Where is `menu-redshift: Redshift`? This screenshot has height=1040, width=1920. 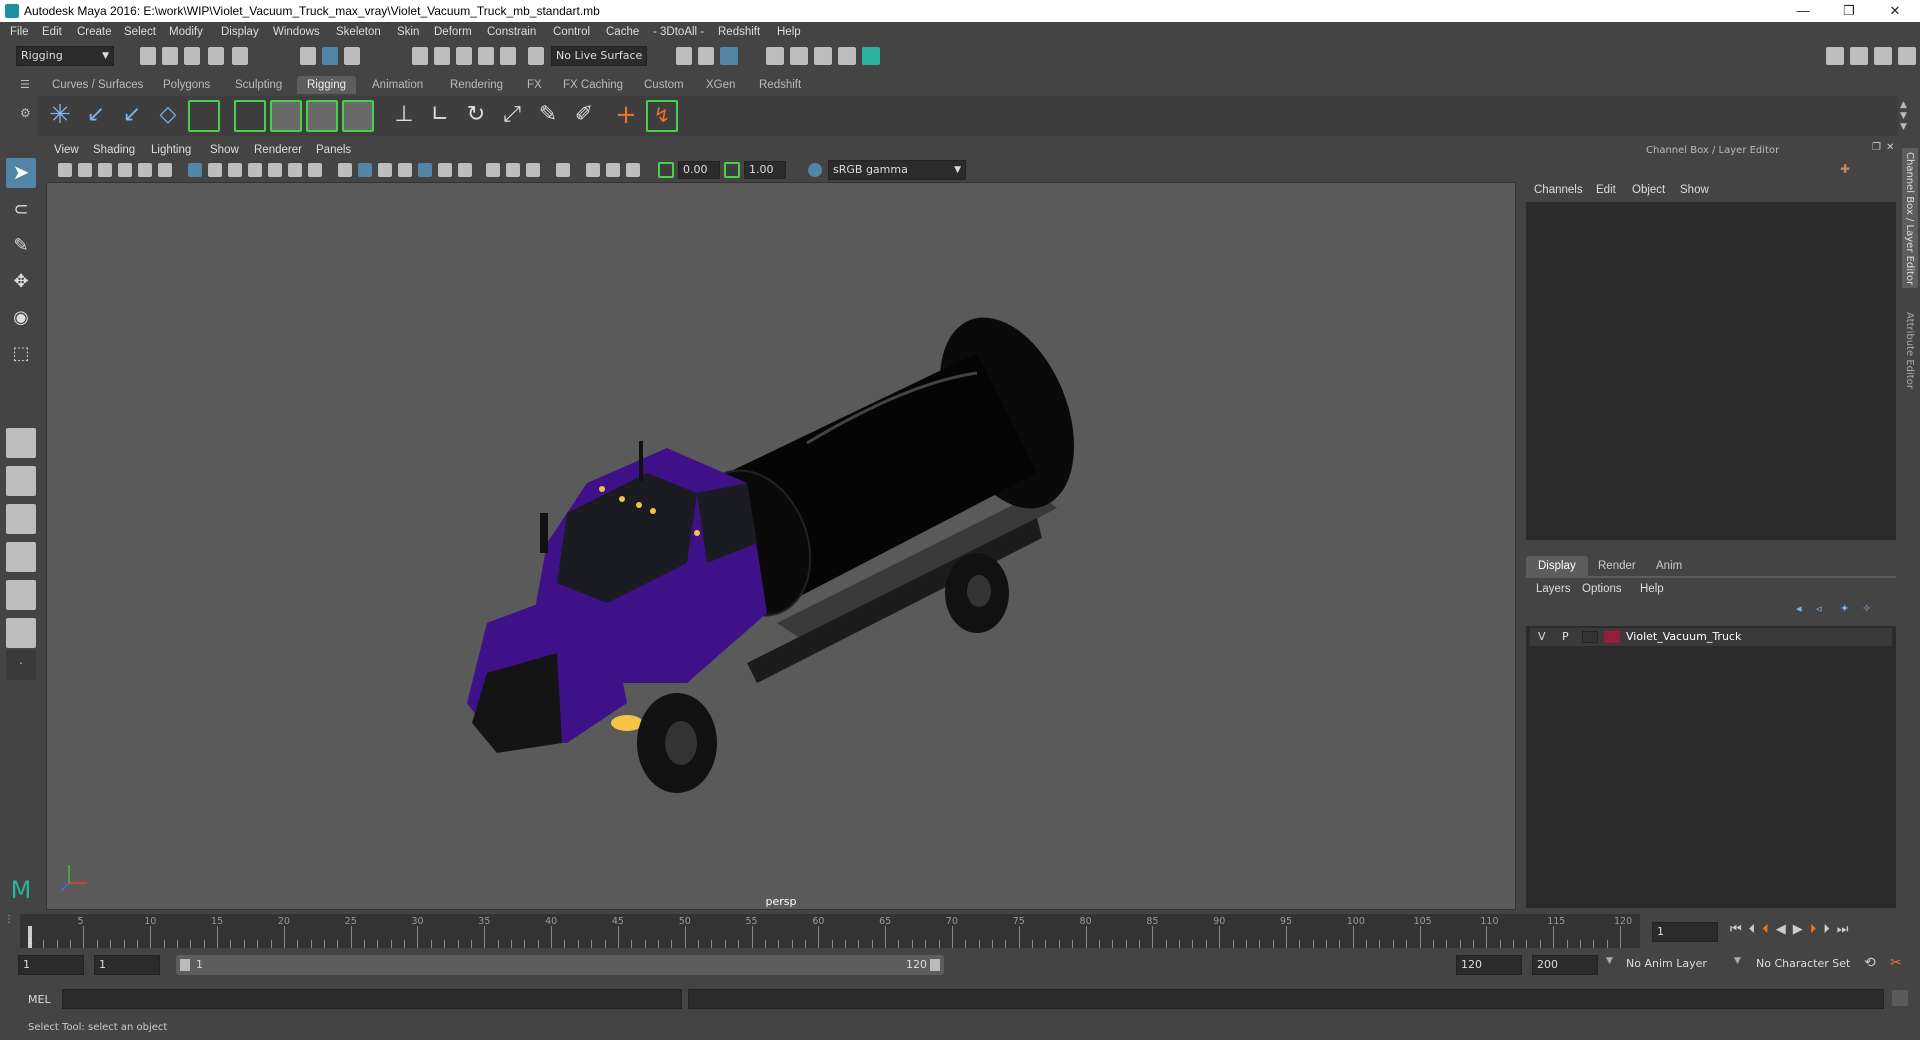 menu-redshift: Redshift is located at coordinates (739, 32).